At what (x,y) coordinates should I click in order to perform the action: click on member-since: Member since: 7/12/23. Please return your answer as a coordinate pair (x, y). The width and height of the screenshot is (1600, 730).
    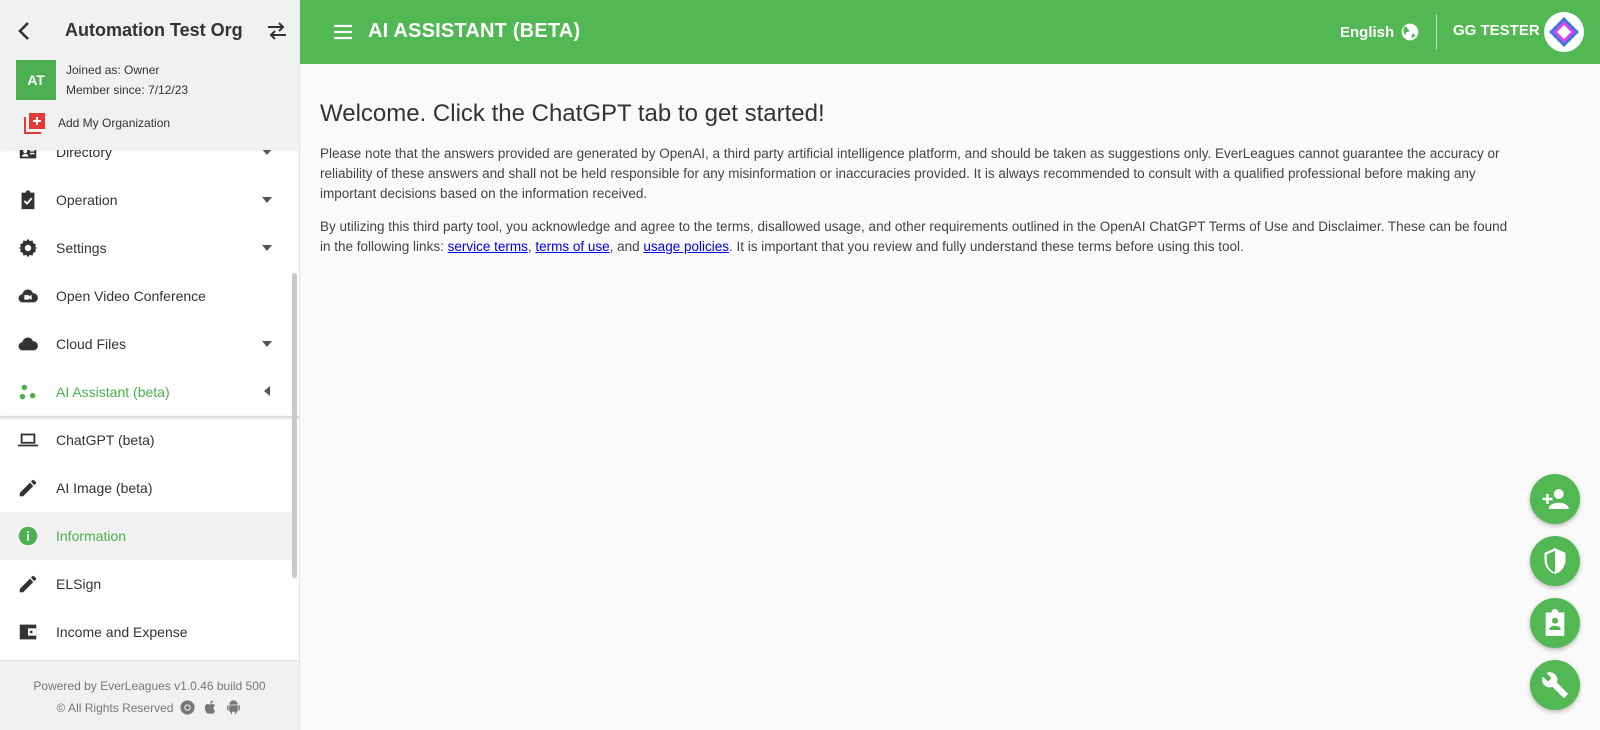
    Looking at the image, I should click on (127, 90).